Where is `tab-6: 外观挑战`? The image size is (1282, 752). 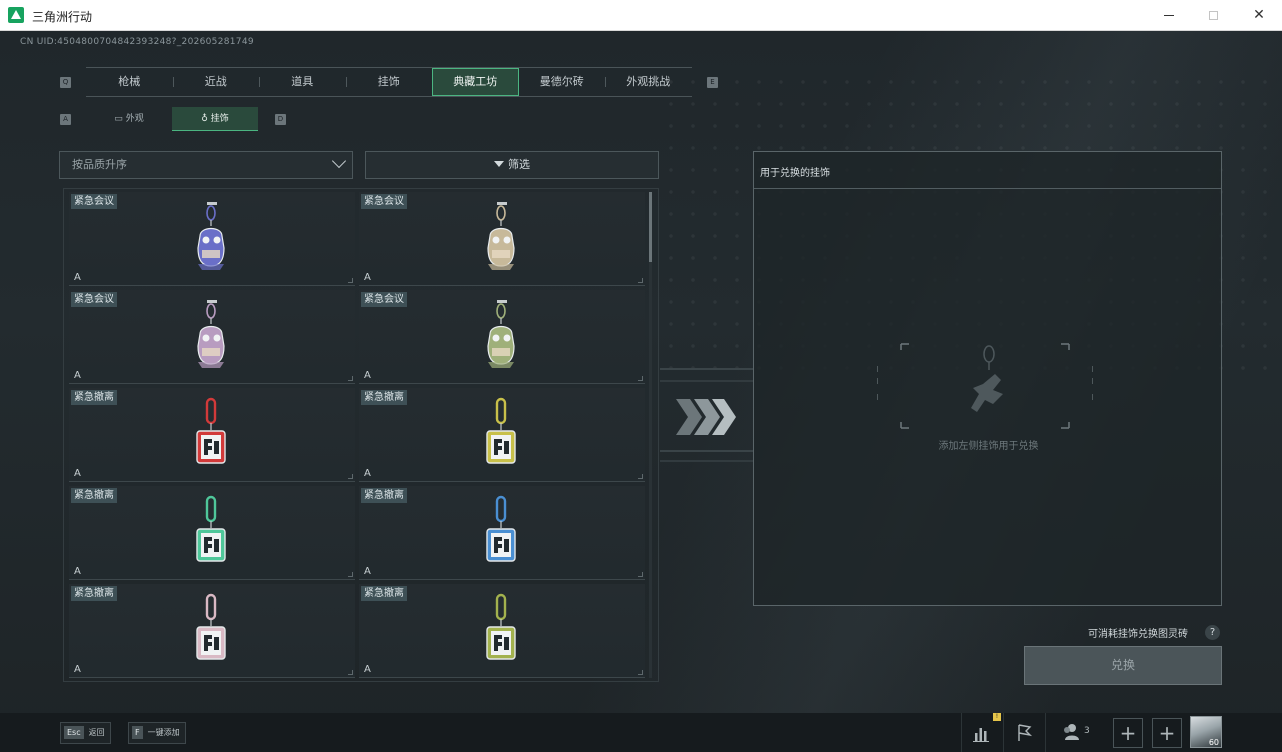 tab-6: 外观挑战 is located at coordinates (648, 82).